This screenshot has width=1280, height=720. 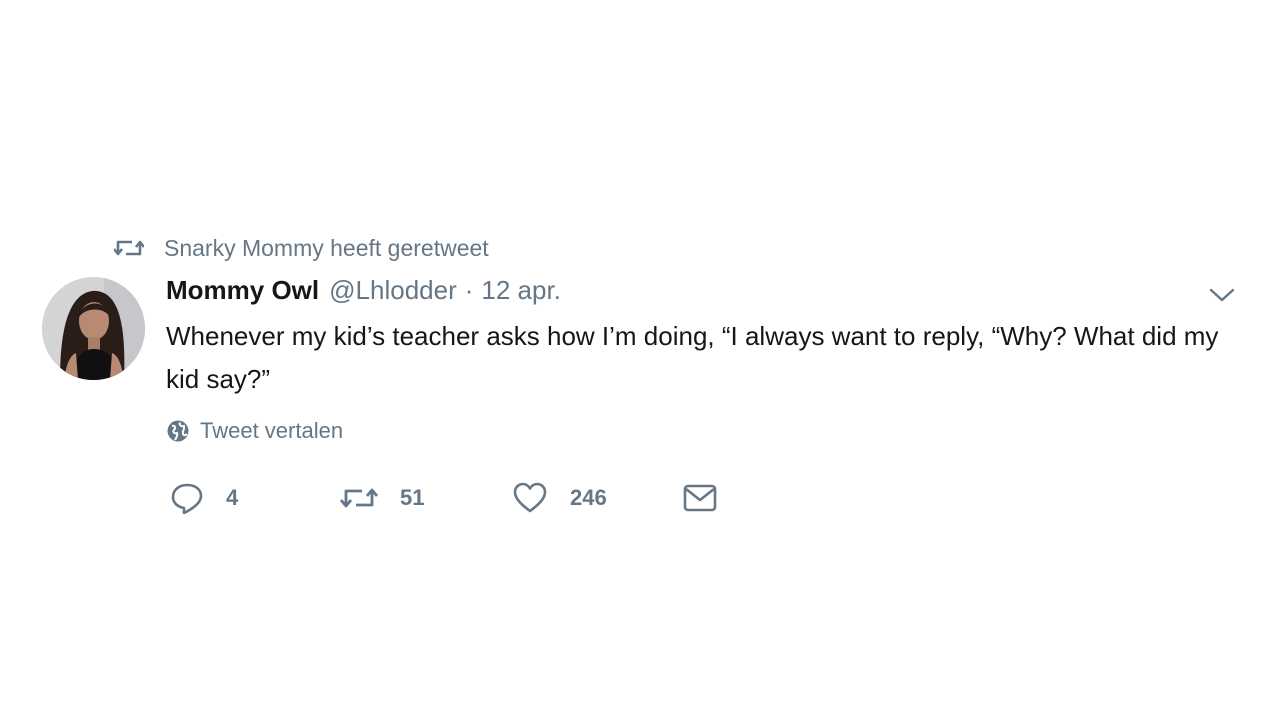 I want to click on like-button: 246, so click(x=597, y=498).